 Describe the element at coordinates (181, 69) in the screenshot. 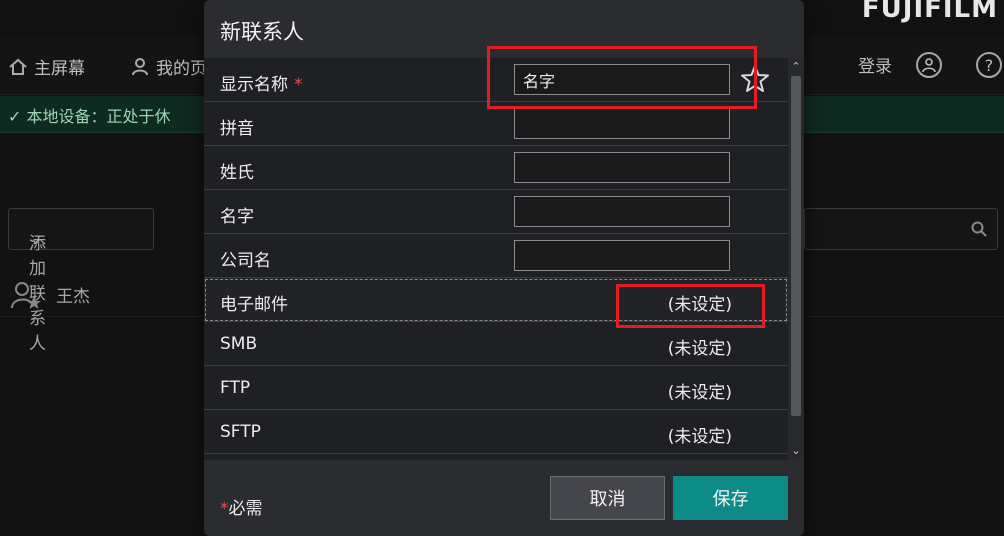

I see `nav-my-label: 我的页` at that location.